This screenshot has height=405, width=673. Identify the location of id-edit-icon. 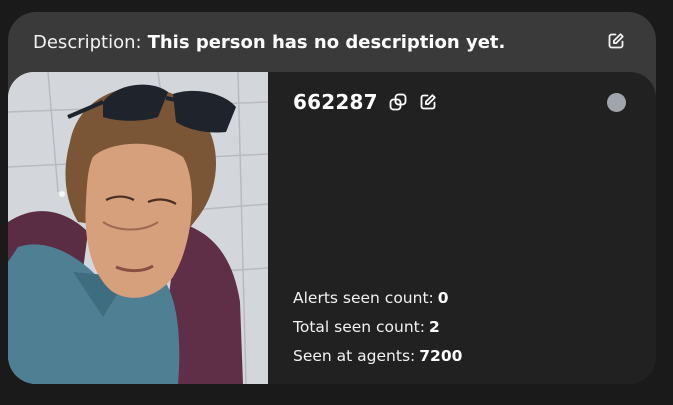
(428, 102).